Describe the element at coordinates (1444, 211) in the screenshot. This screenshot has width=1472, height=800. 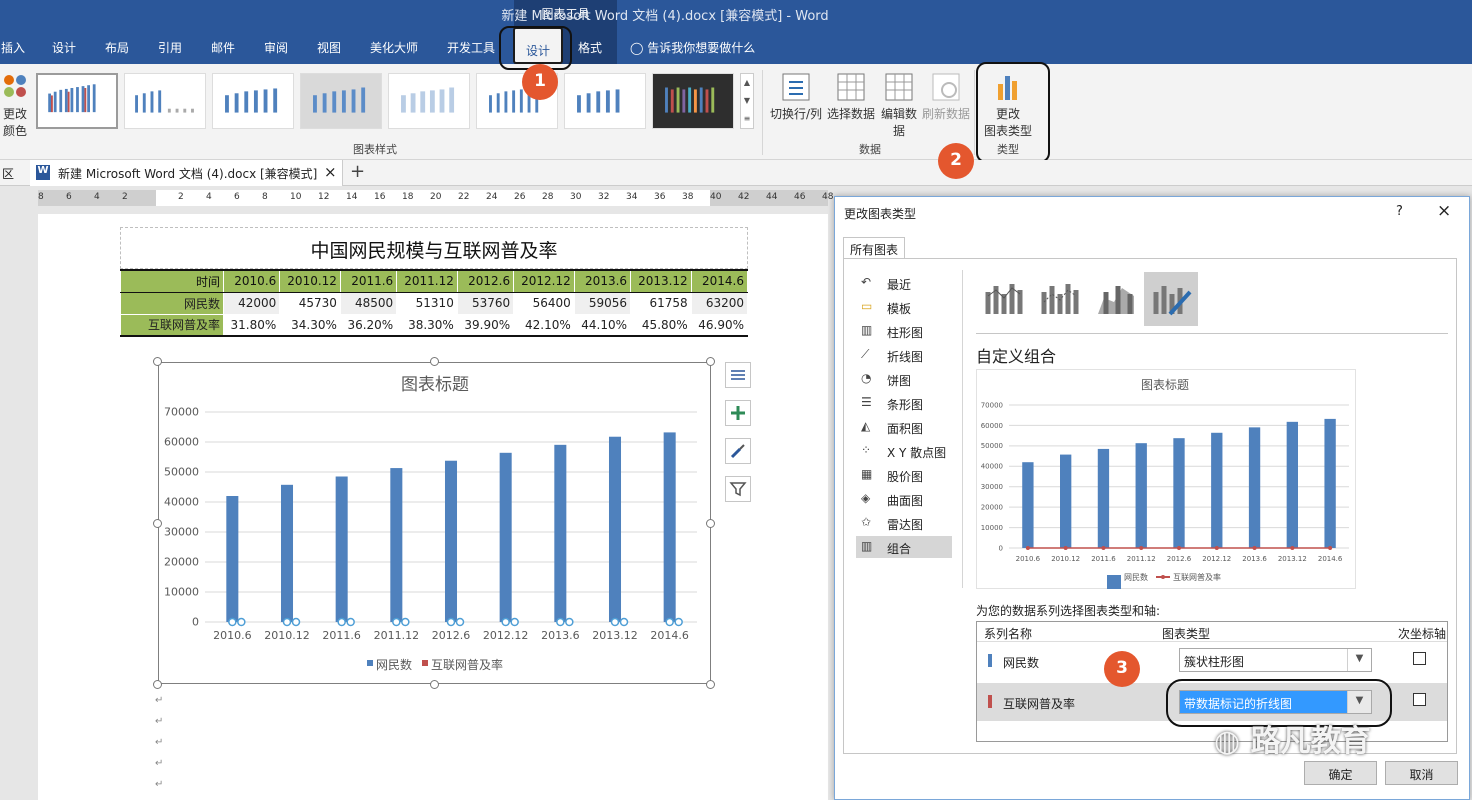
I see `close-dialog-icon: ×` at that location.